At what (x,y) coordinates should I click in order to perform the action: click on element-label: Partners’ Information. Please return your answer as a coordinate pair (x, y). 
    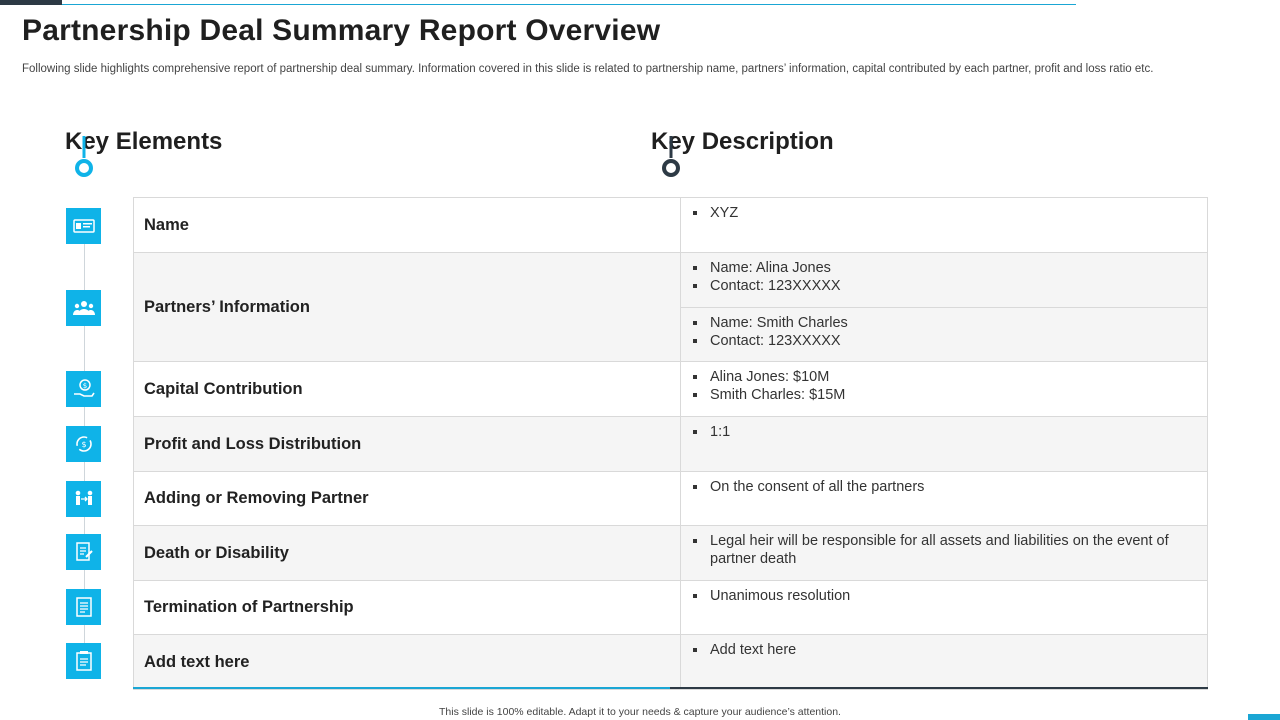
    Looking at the image, I should click on (407, 307).